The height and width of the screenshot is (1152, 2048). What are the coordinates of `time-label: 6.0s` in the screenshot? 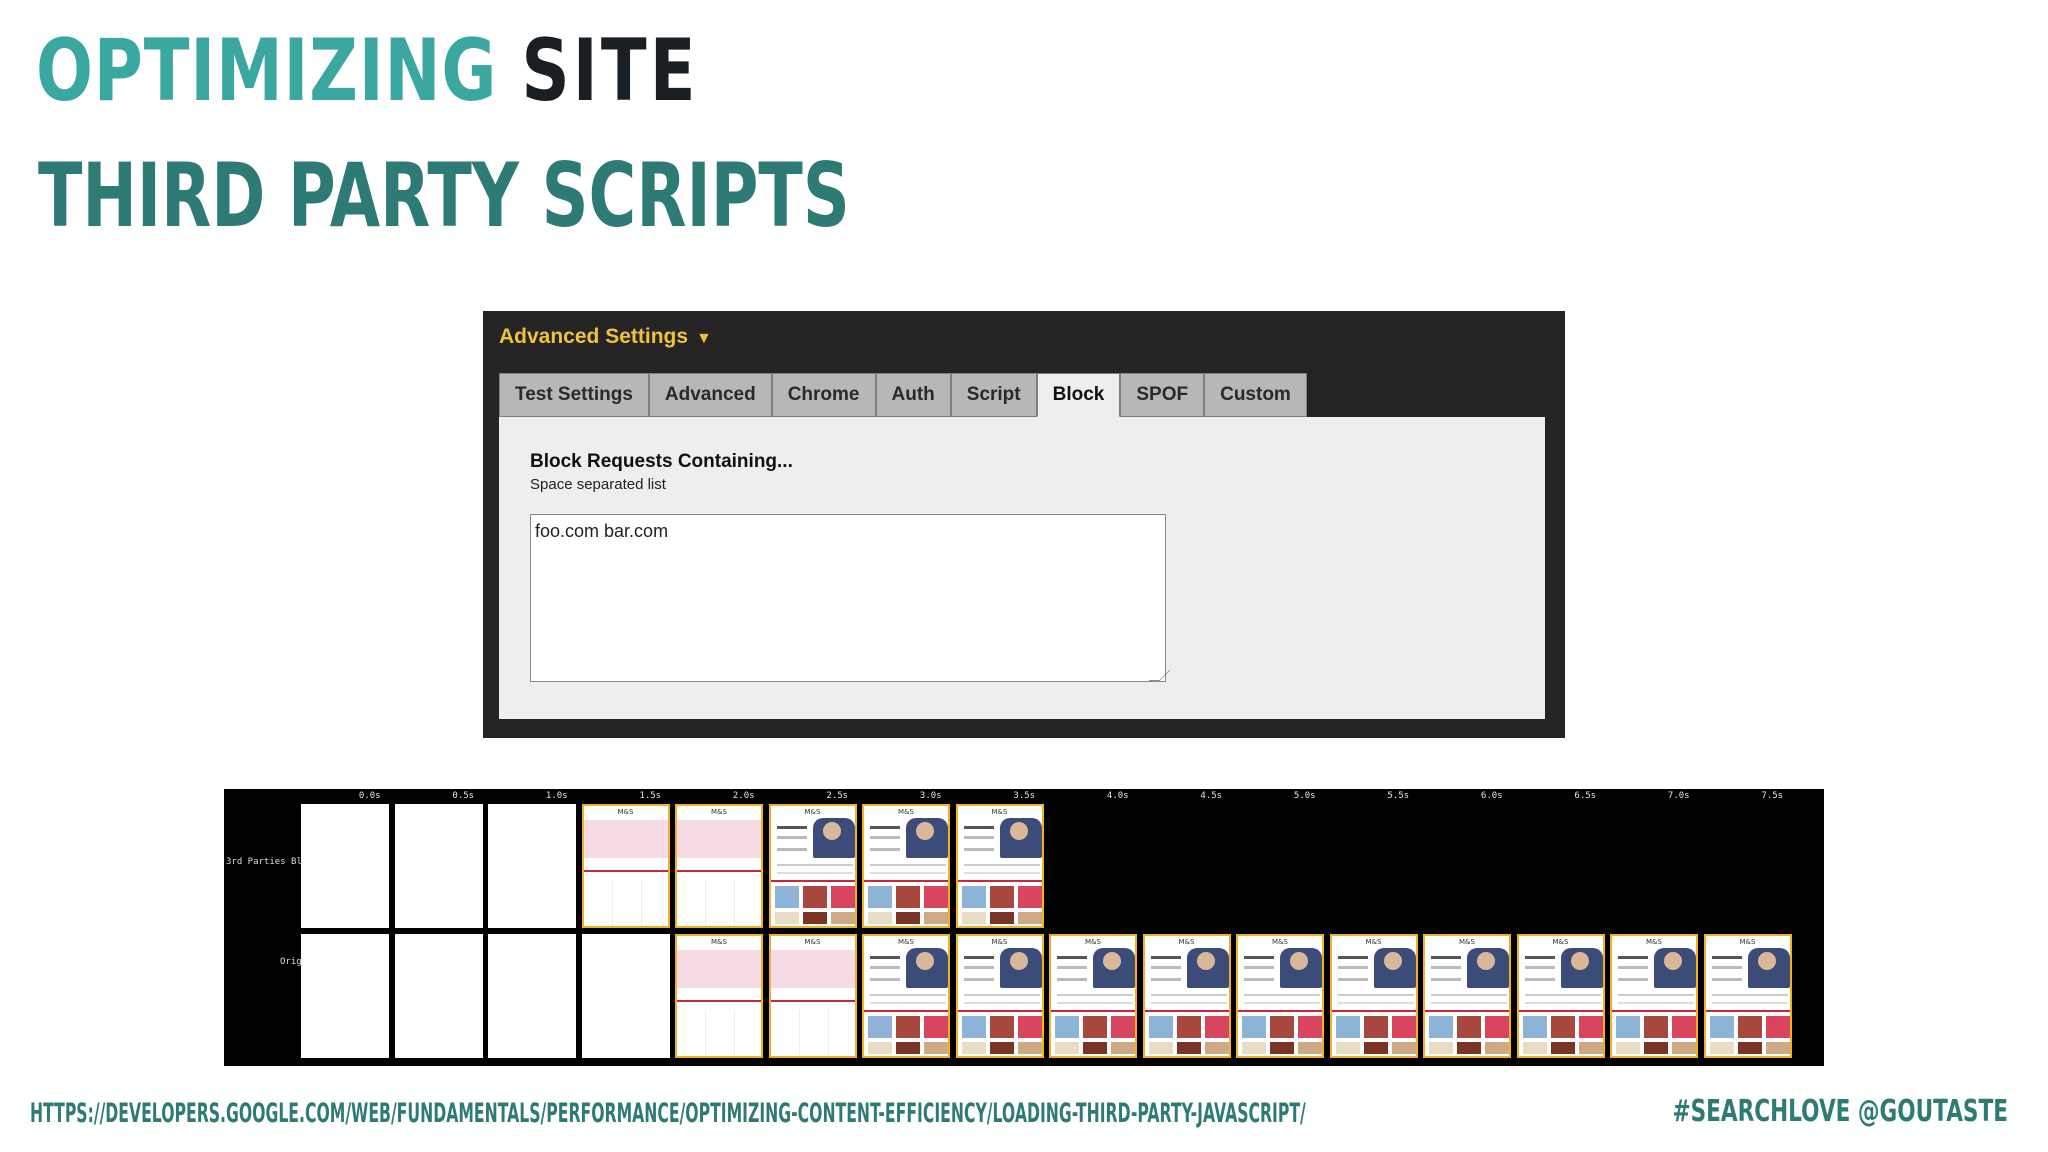 It's located at (1491, 796).